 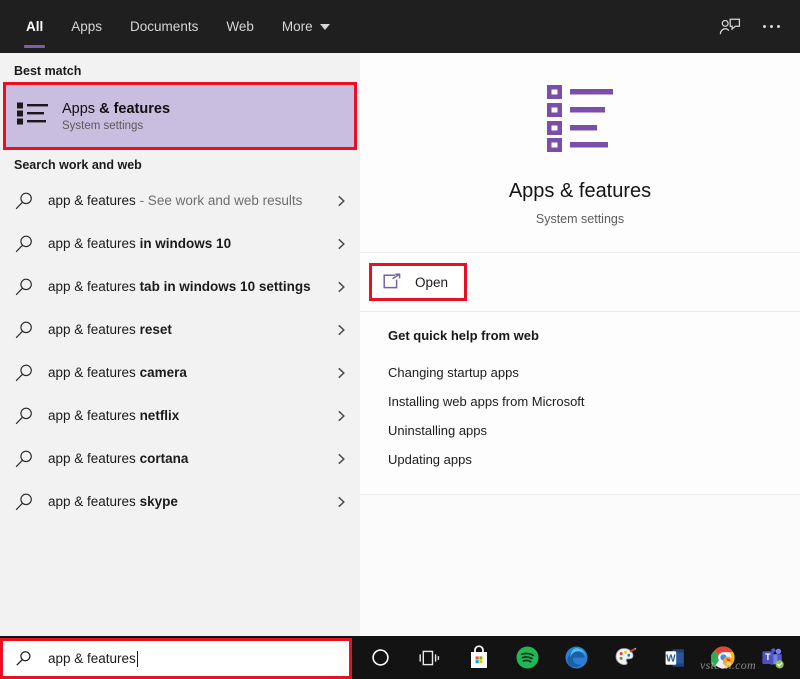 I want to click on more-dots-icon, so click(x=771, y=26).